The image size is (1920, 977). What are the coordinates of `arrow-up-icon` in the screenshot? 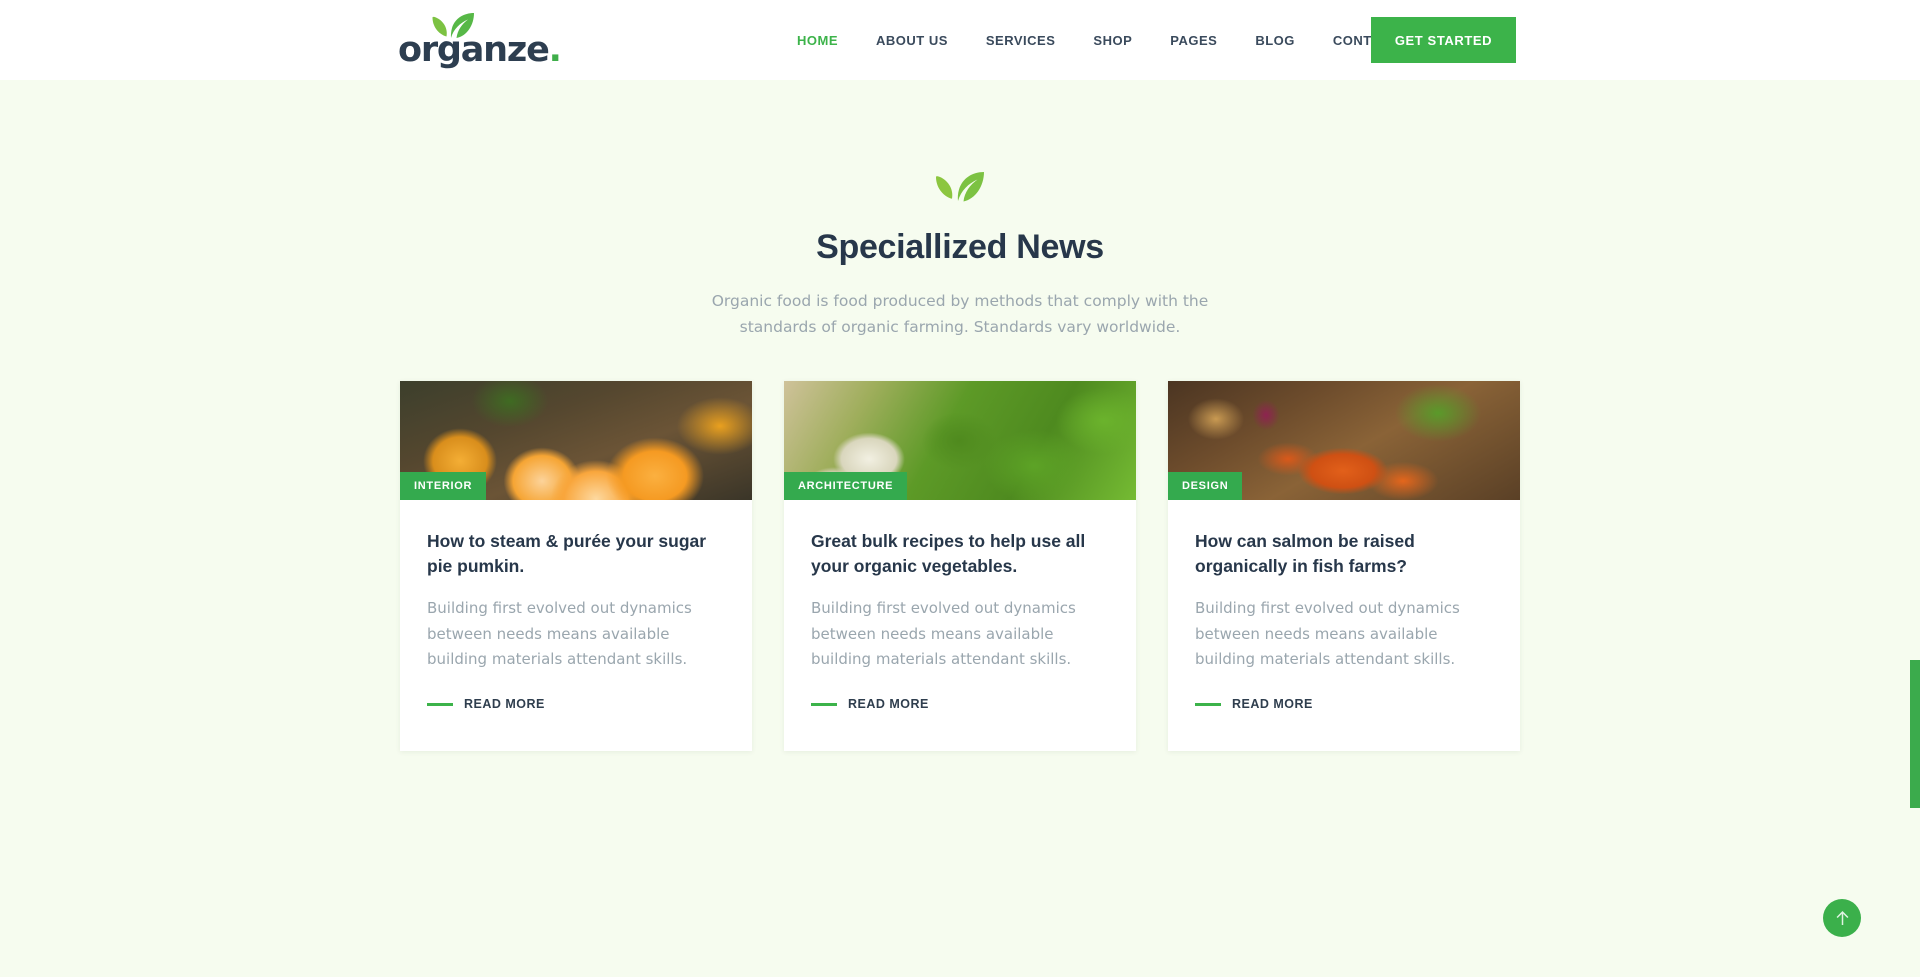 It's located at (1842, 918).